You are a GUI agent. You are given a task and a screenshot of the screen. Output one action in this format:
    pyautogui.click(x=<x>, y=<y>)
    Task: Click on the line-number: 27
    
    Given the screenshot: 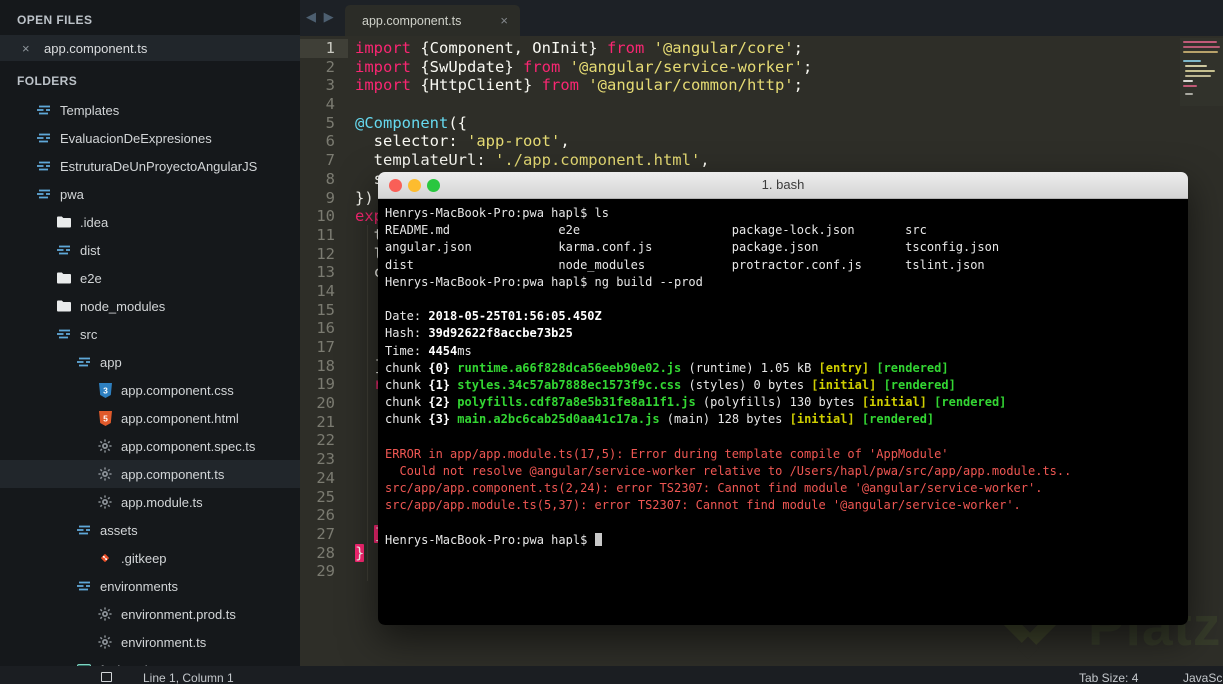 What is the action you would take?
    pyautogui.click(x=325, y=533)
    